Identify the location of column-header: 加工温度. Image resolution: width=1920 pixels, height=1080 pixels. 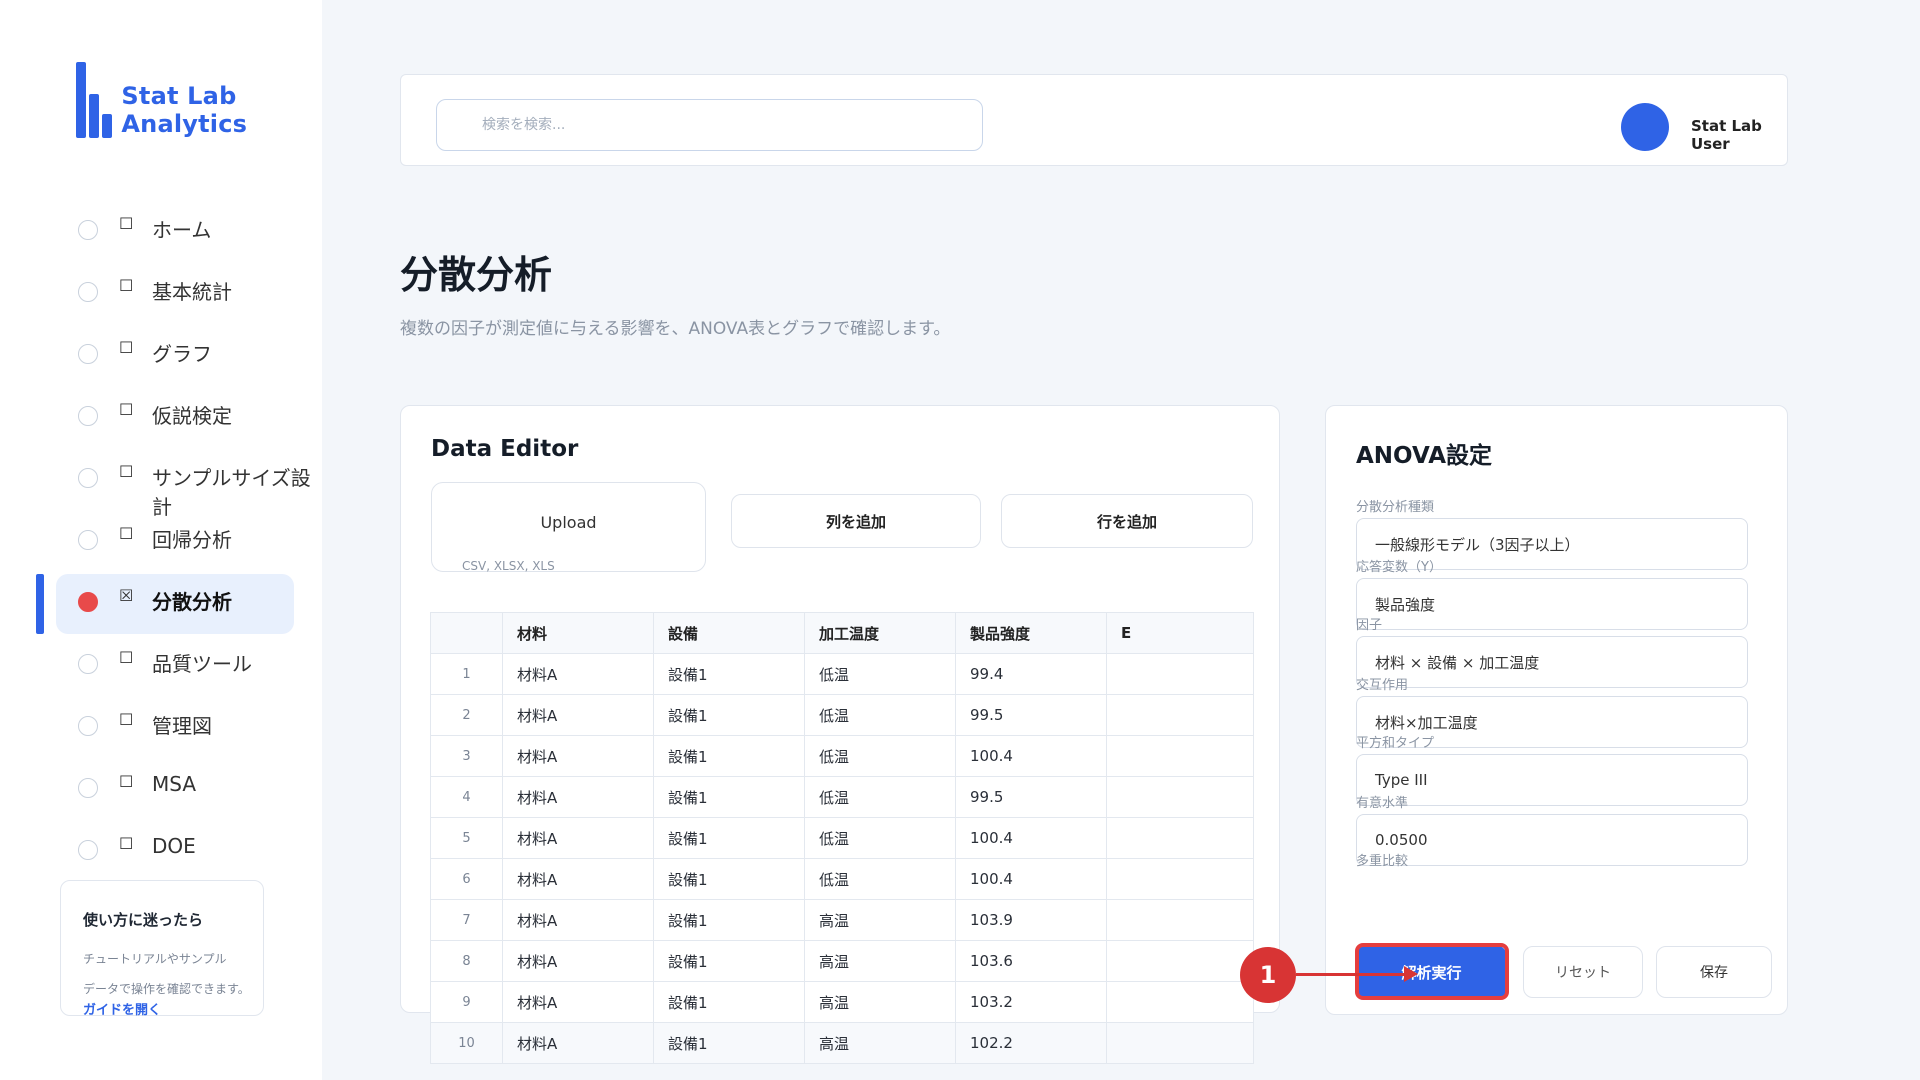
(880, 633).